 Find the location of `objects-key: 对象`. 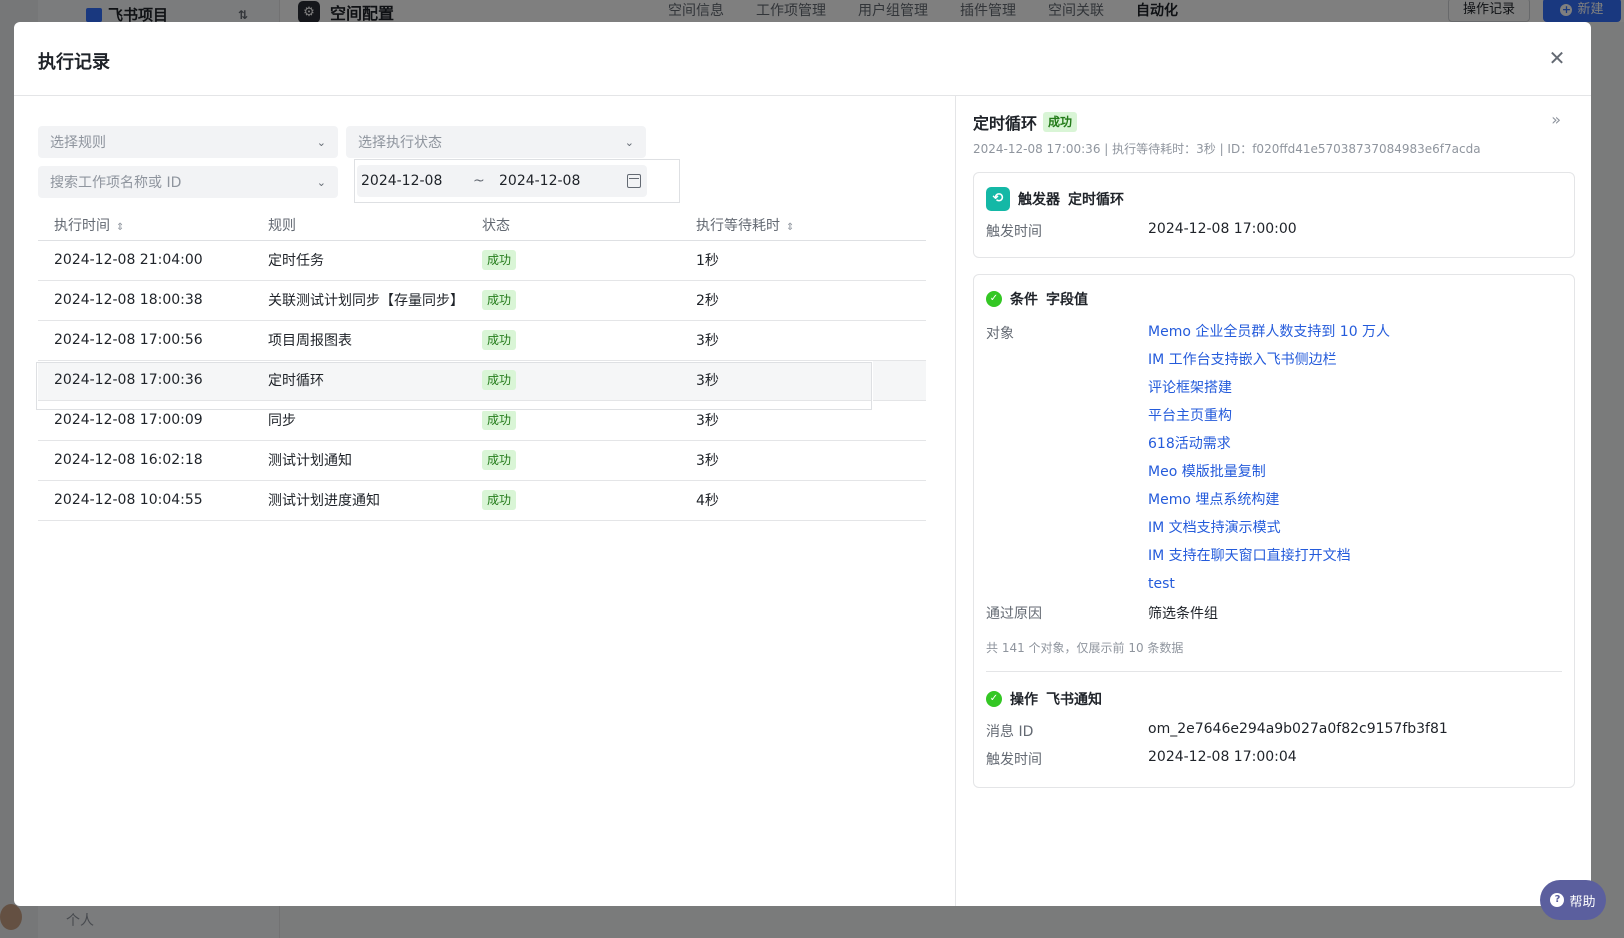

objects-key: 对象 is located at coordinates (1000, 334).